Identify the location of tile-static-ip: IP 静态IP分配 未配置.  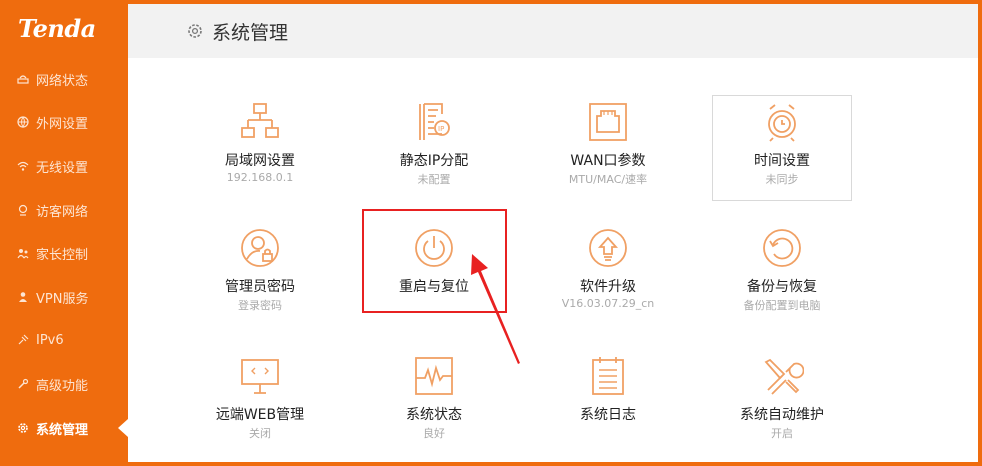
(434, 149).